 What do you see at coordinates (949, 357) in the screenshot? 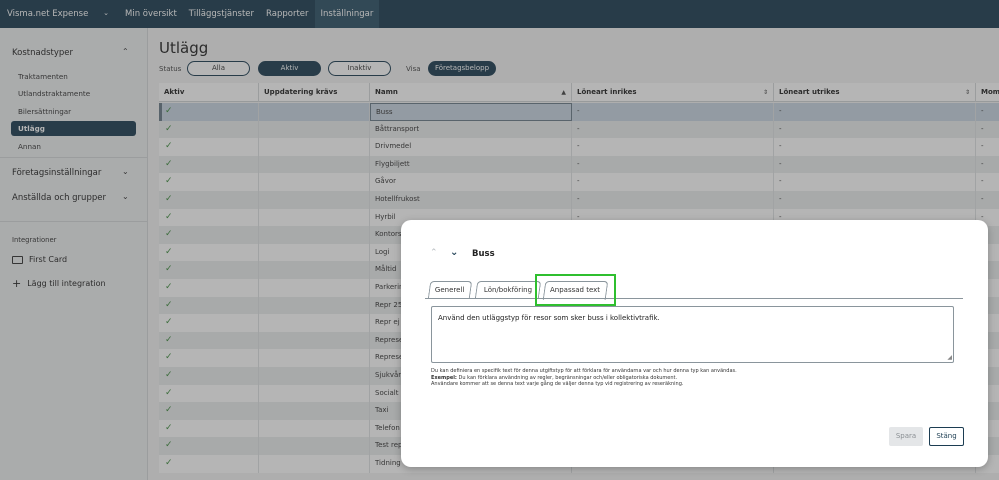
I see `resize-handle-icon: ◢` at bounding box center [949, 357].